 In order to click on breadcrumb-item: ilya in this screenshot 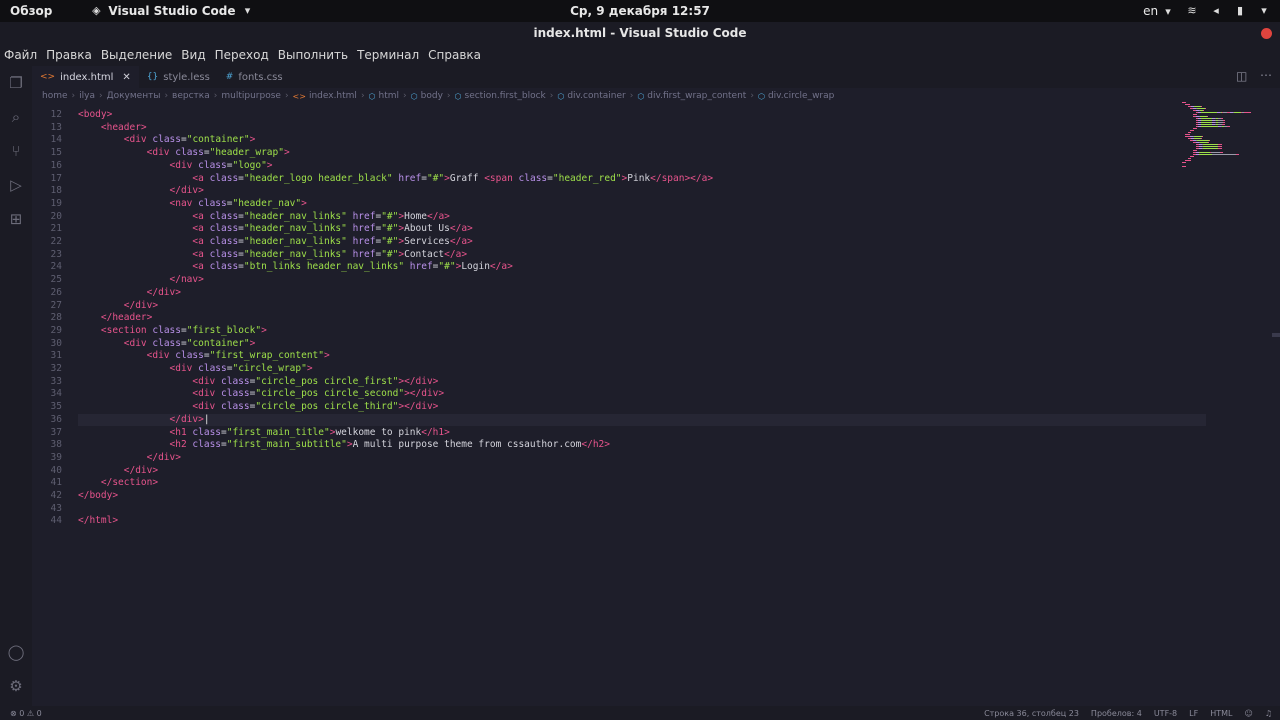, I will do `click(87, 96)`.